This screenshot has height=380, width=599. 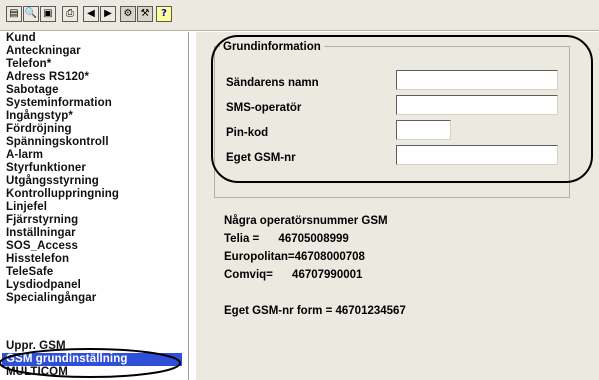 I want to click on operator-number-line: Comviq= 46707990001, so click(x=293, y=275).